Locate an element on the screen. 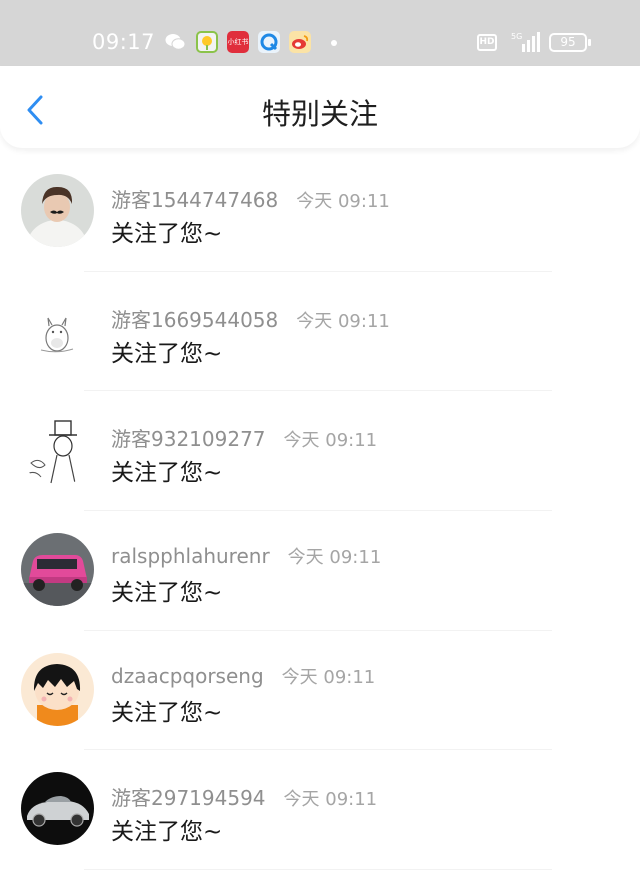 The image size is (640, 874). notification-dot is located at coordinates (334, 43).